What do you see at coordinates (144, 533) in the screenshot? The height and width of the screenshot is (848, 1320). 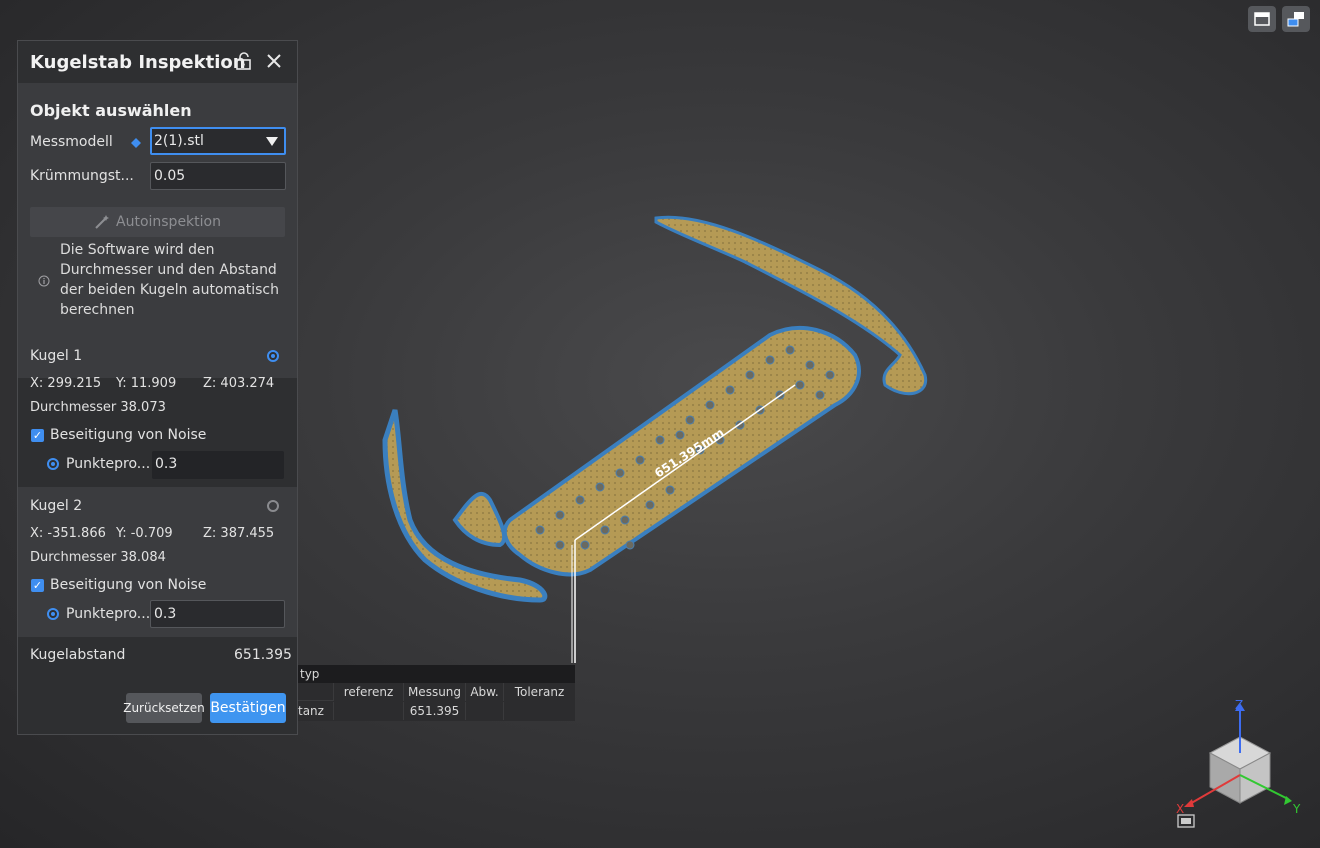 I see `kugel2-y: Y: -0.709` at bounding box center [144, 533].